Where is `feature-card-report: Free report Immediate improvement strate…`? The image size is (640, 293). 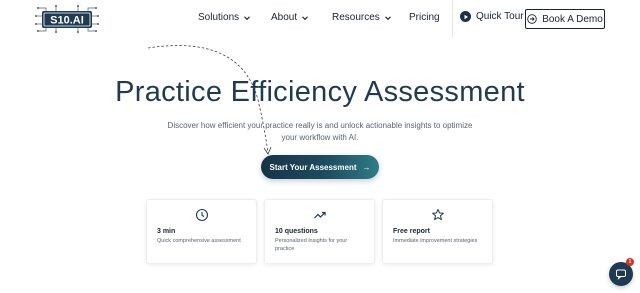 feature-card-report: Free report Immediate improvement strate… is located at coordinates (437, 231).